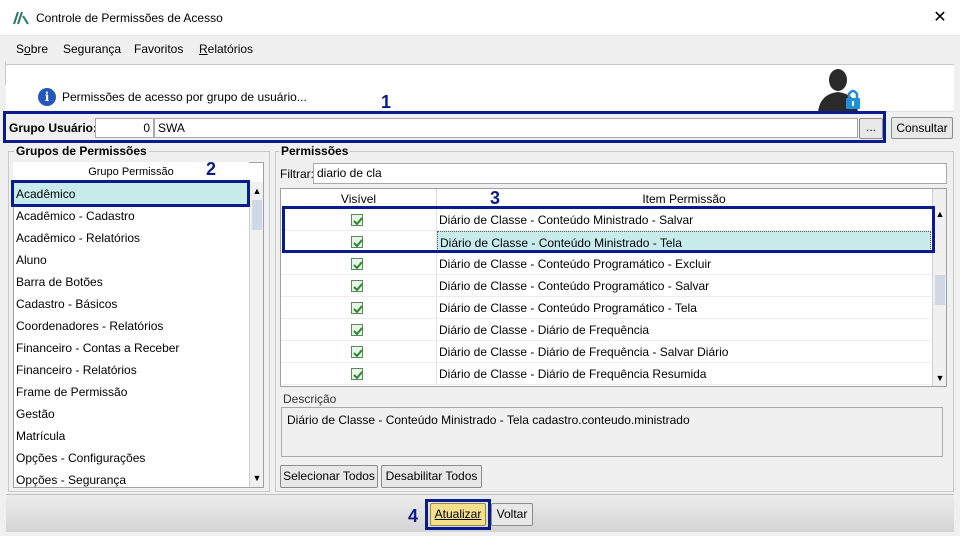  I want to click on menu-relatorios: Relatórios, so click(226, 49).